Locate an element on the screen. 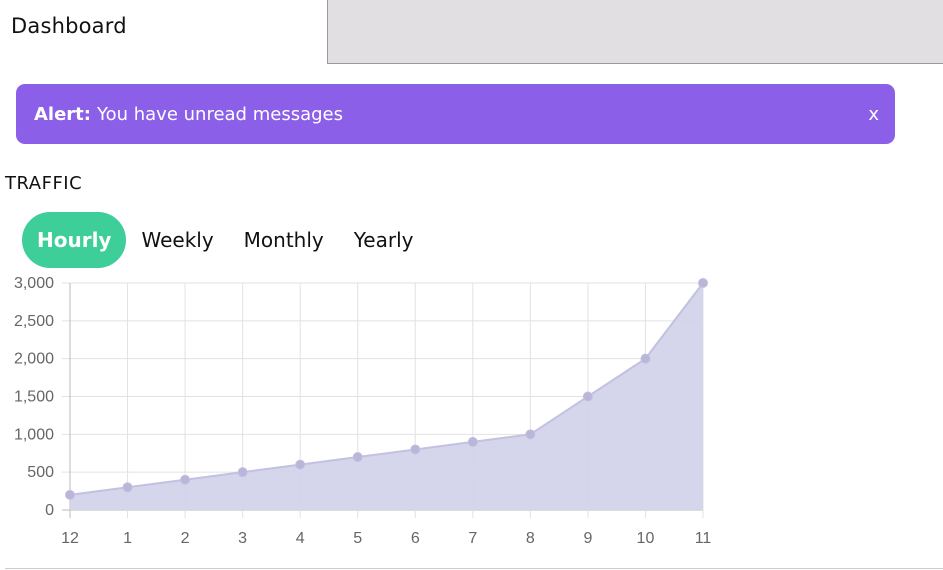 This screenshot has height=570, width=943. y-tick-label: 0 is located at coordinates (49, 510).